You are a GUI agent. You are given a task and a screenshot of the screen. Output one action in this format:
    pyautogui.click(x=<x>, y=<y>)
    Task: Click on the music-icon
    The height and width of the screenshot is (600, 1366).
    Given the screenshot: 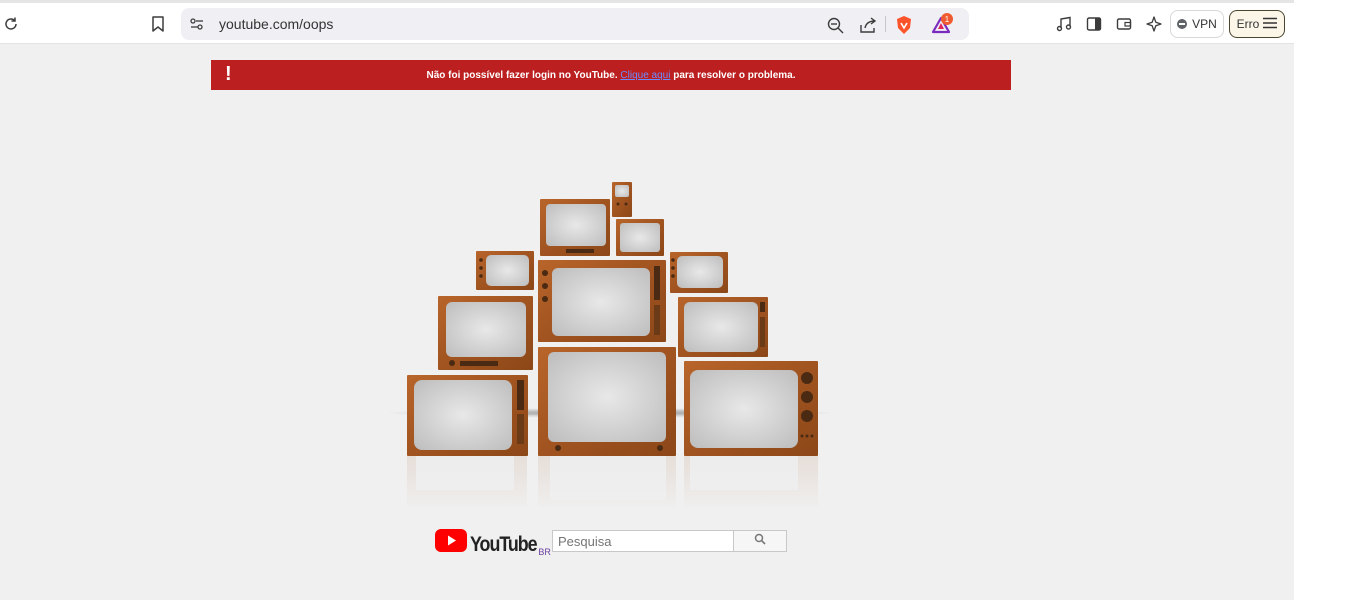 What is the action you would take?
    pyautogui.click(x=1064, y=24)
    